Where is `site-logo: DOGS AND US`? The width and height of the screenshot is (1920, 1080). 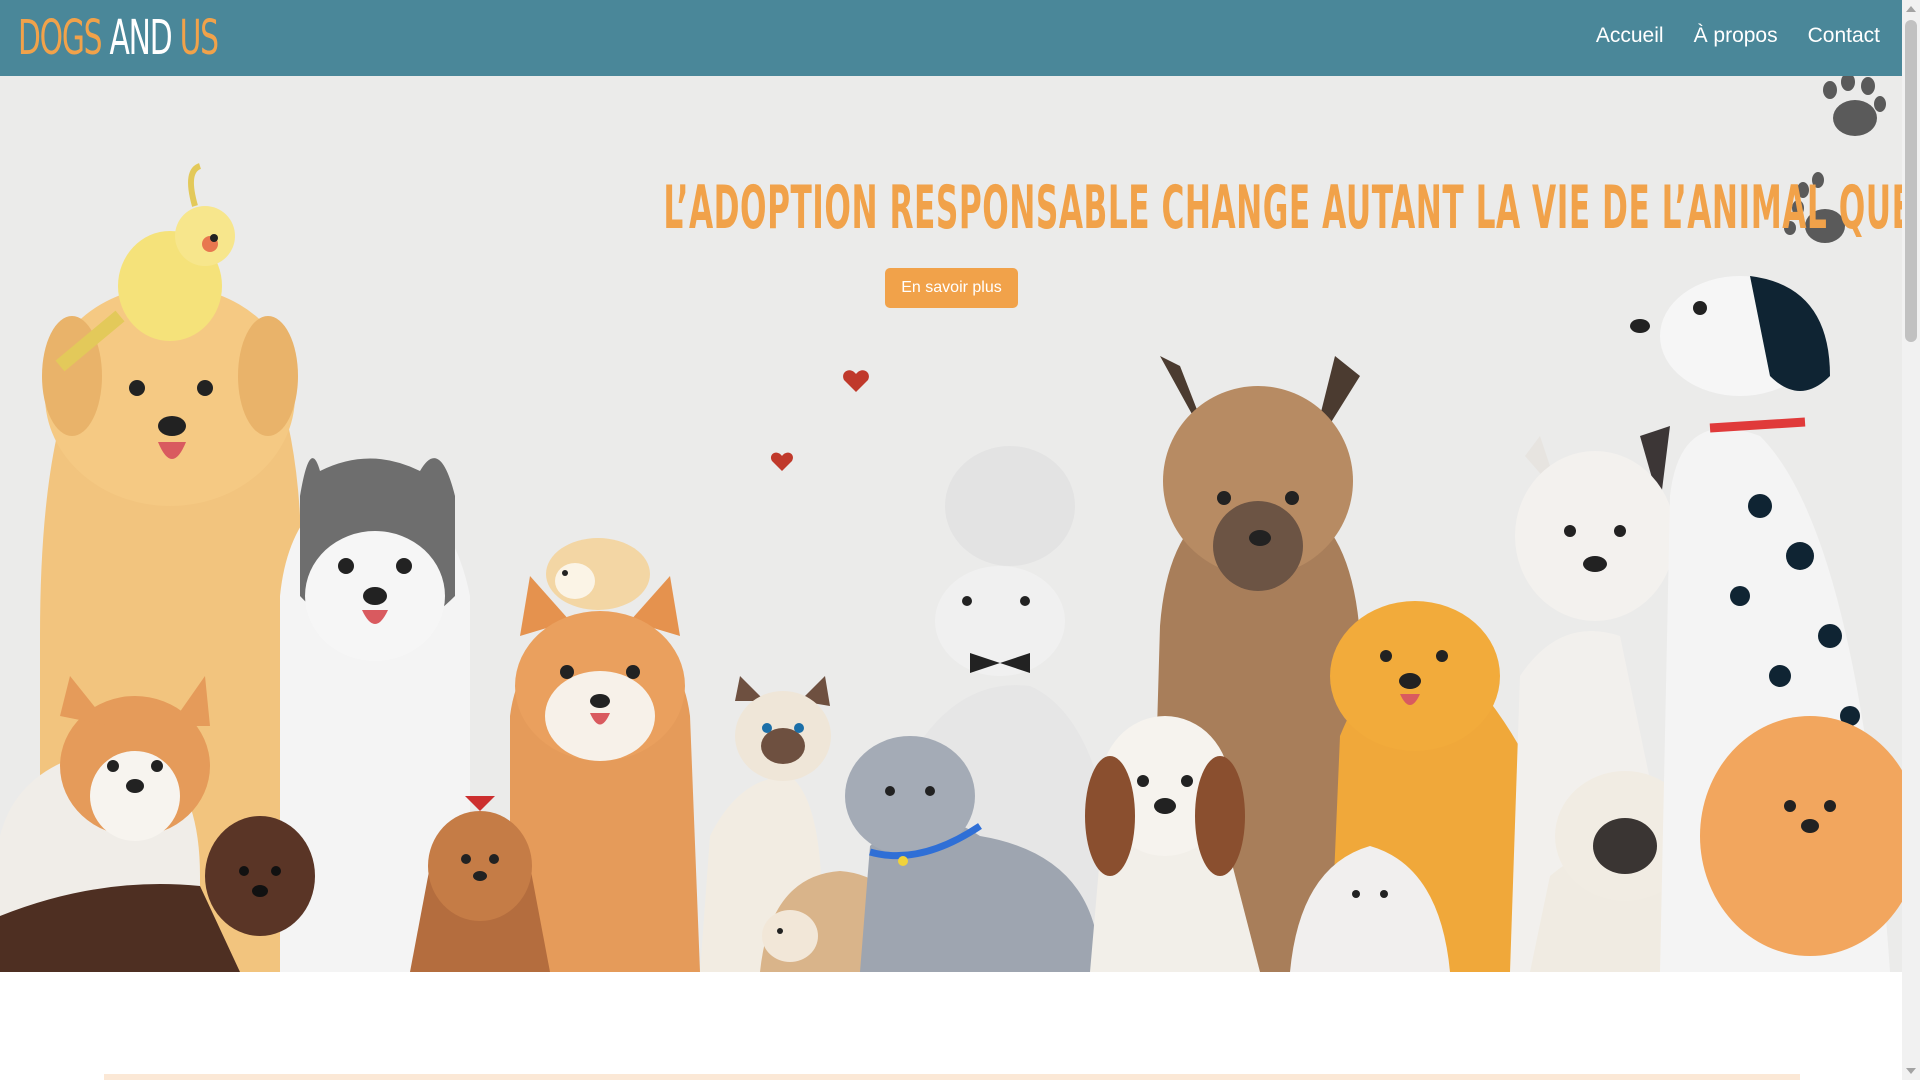
site-logo: DOGS AND US is located at coordinates (118, 38).